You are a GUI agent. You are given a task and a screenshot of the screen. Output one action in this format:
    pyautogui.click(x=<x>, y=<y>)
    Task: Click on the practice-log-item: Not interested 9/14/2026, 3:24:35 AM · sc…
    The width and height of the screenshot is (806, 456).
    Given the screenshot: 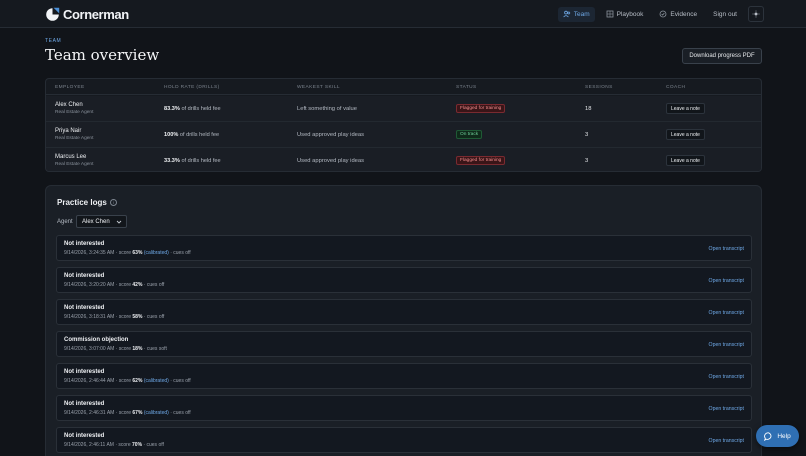 What is the action you would take?
    pyautogui.click(x=404, y=248)
    